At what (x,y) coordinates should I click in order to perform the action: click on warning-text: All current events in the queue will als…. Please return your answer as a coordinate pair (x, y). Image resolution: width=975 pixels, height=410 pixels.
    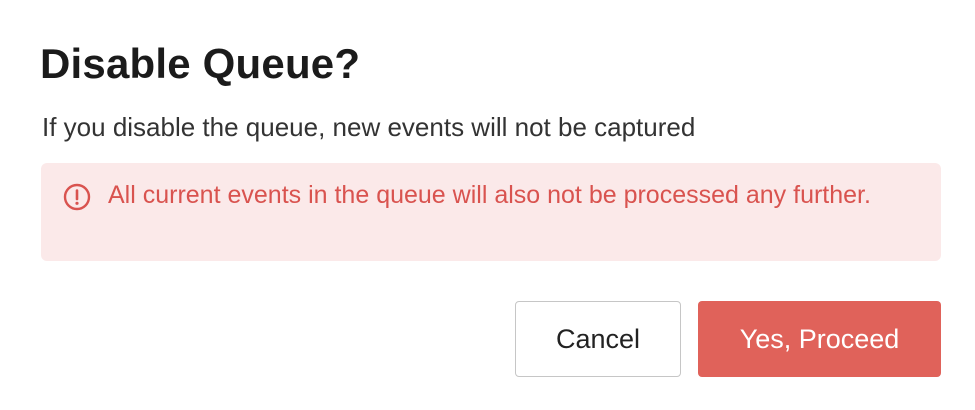
    Looking at the image, I should click on (489, 195).